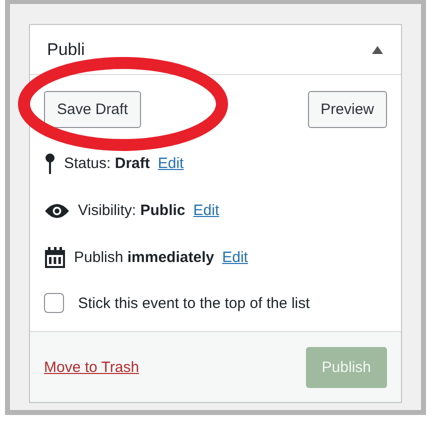 Image resolution: width=441 pixels, height=429 pixels. Describe the element at coordinates (377, 50) in the screenshot. I see `collapse-triangle-icon` at that location.